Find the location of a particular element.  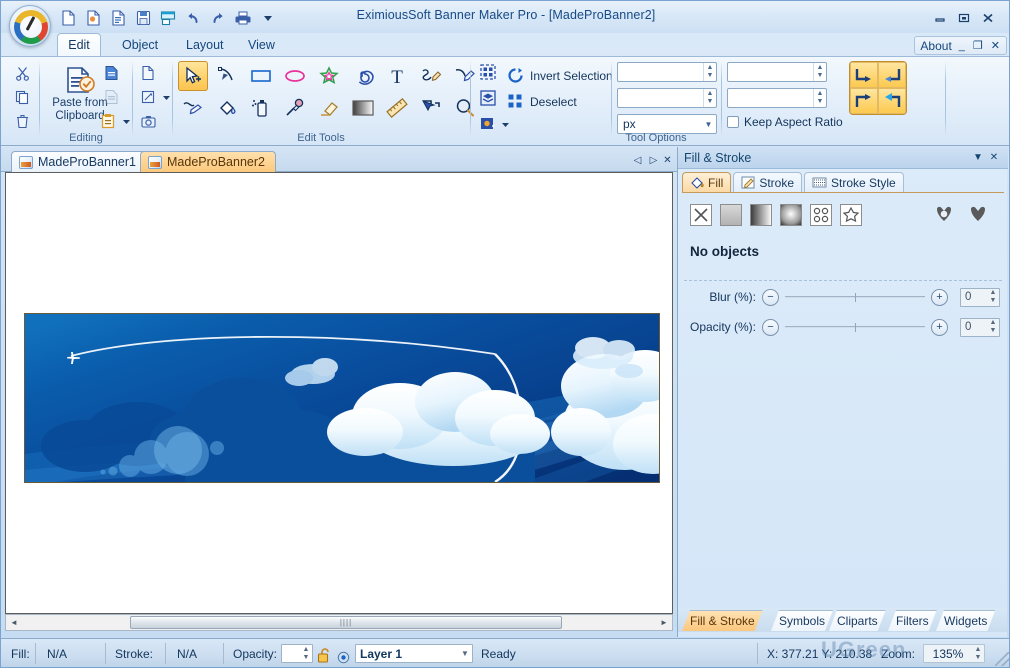

measure-tool is located at coordinates (397, 108).